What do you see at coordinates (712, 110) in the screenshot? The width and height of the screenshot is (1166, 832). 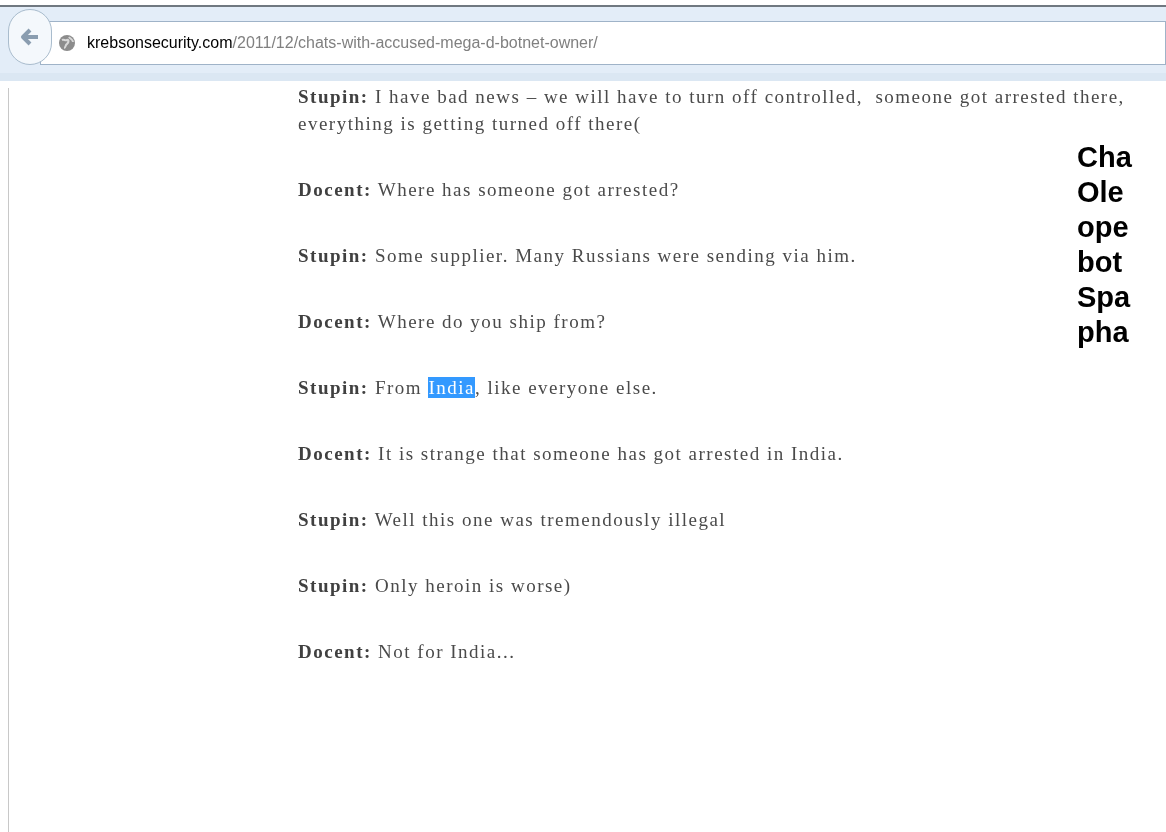 I see `chat-message: Stupin: I have bad news – we will have to turn off controlled, someone got arrested there, everything is getting turned off there(` at bounding box center [712, 110].